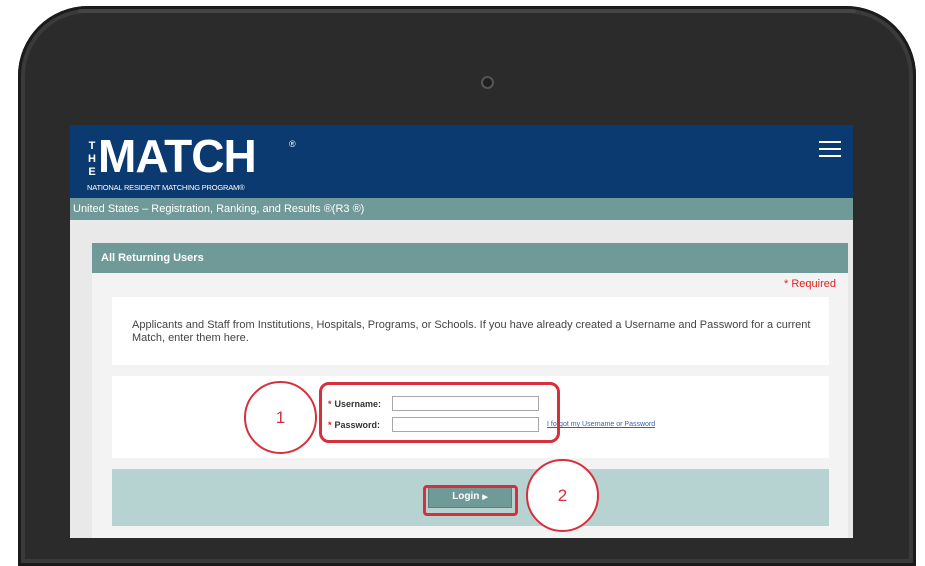 The height and width of the screenshot is (566, 925). I want to click on step-badge-2: 2, so click(562, 495).